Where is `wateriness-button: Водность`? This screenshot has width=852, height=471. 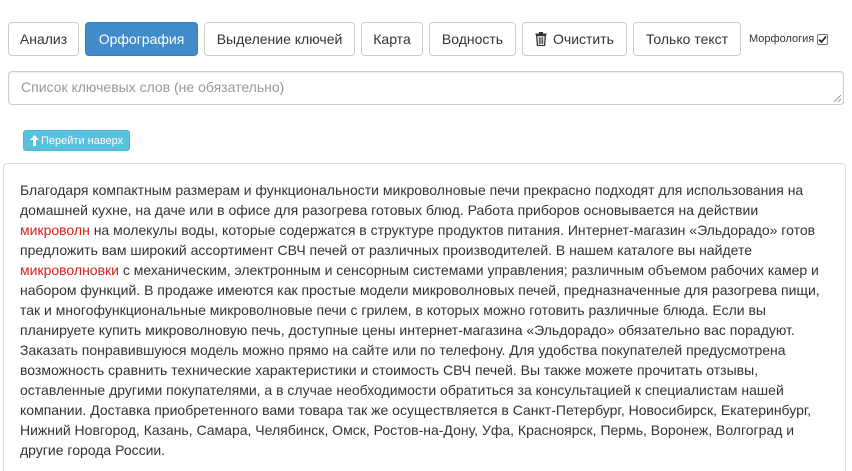 wateriness-button: Водность is located at coordinates (472, 39).